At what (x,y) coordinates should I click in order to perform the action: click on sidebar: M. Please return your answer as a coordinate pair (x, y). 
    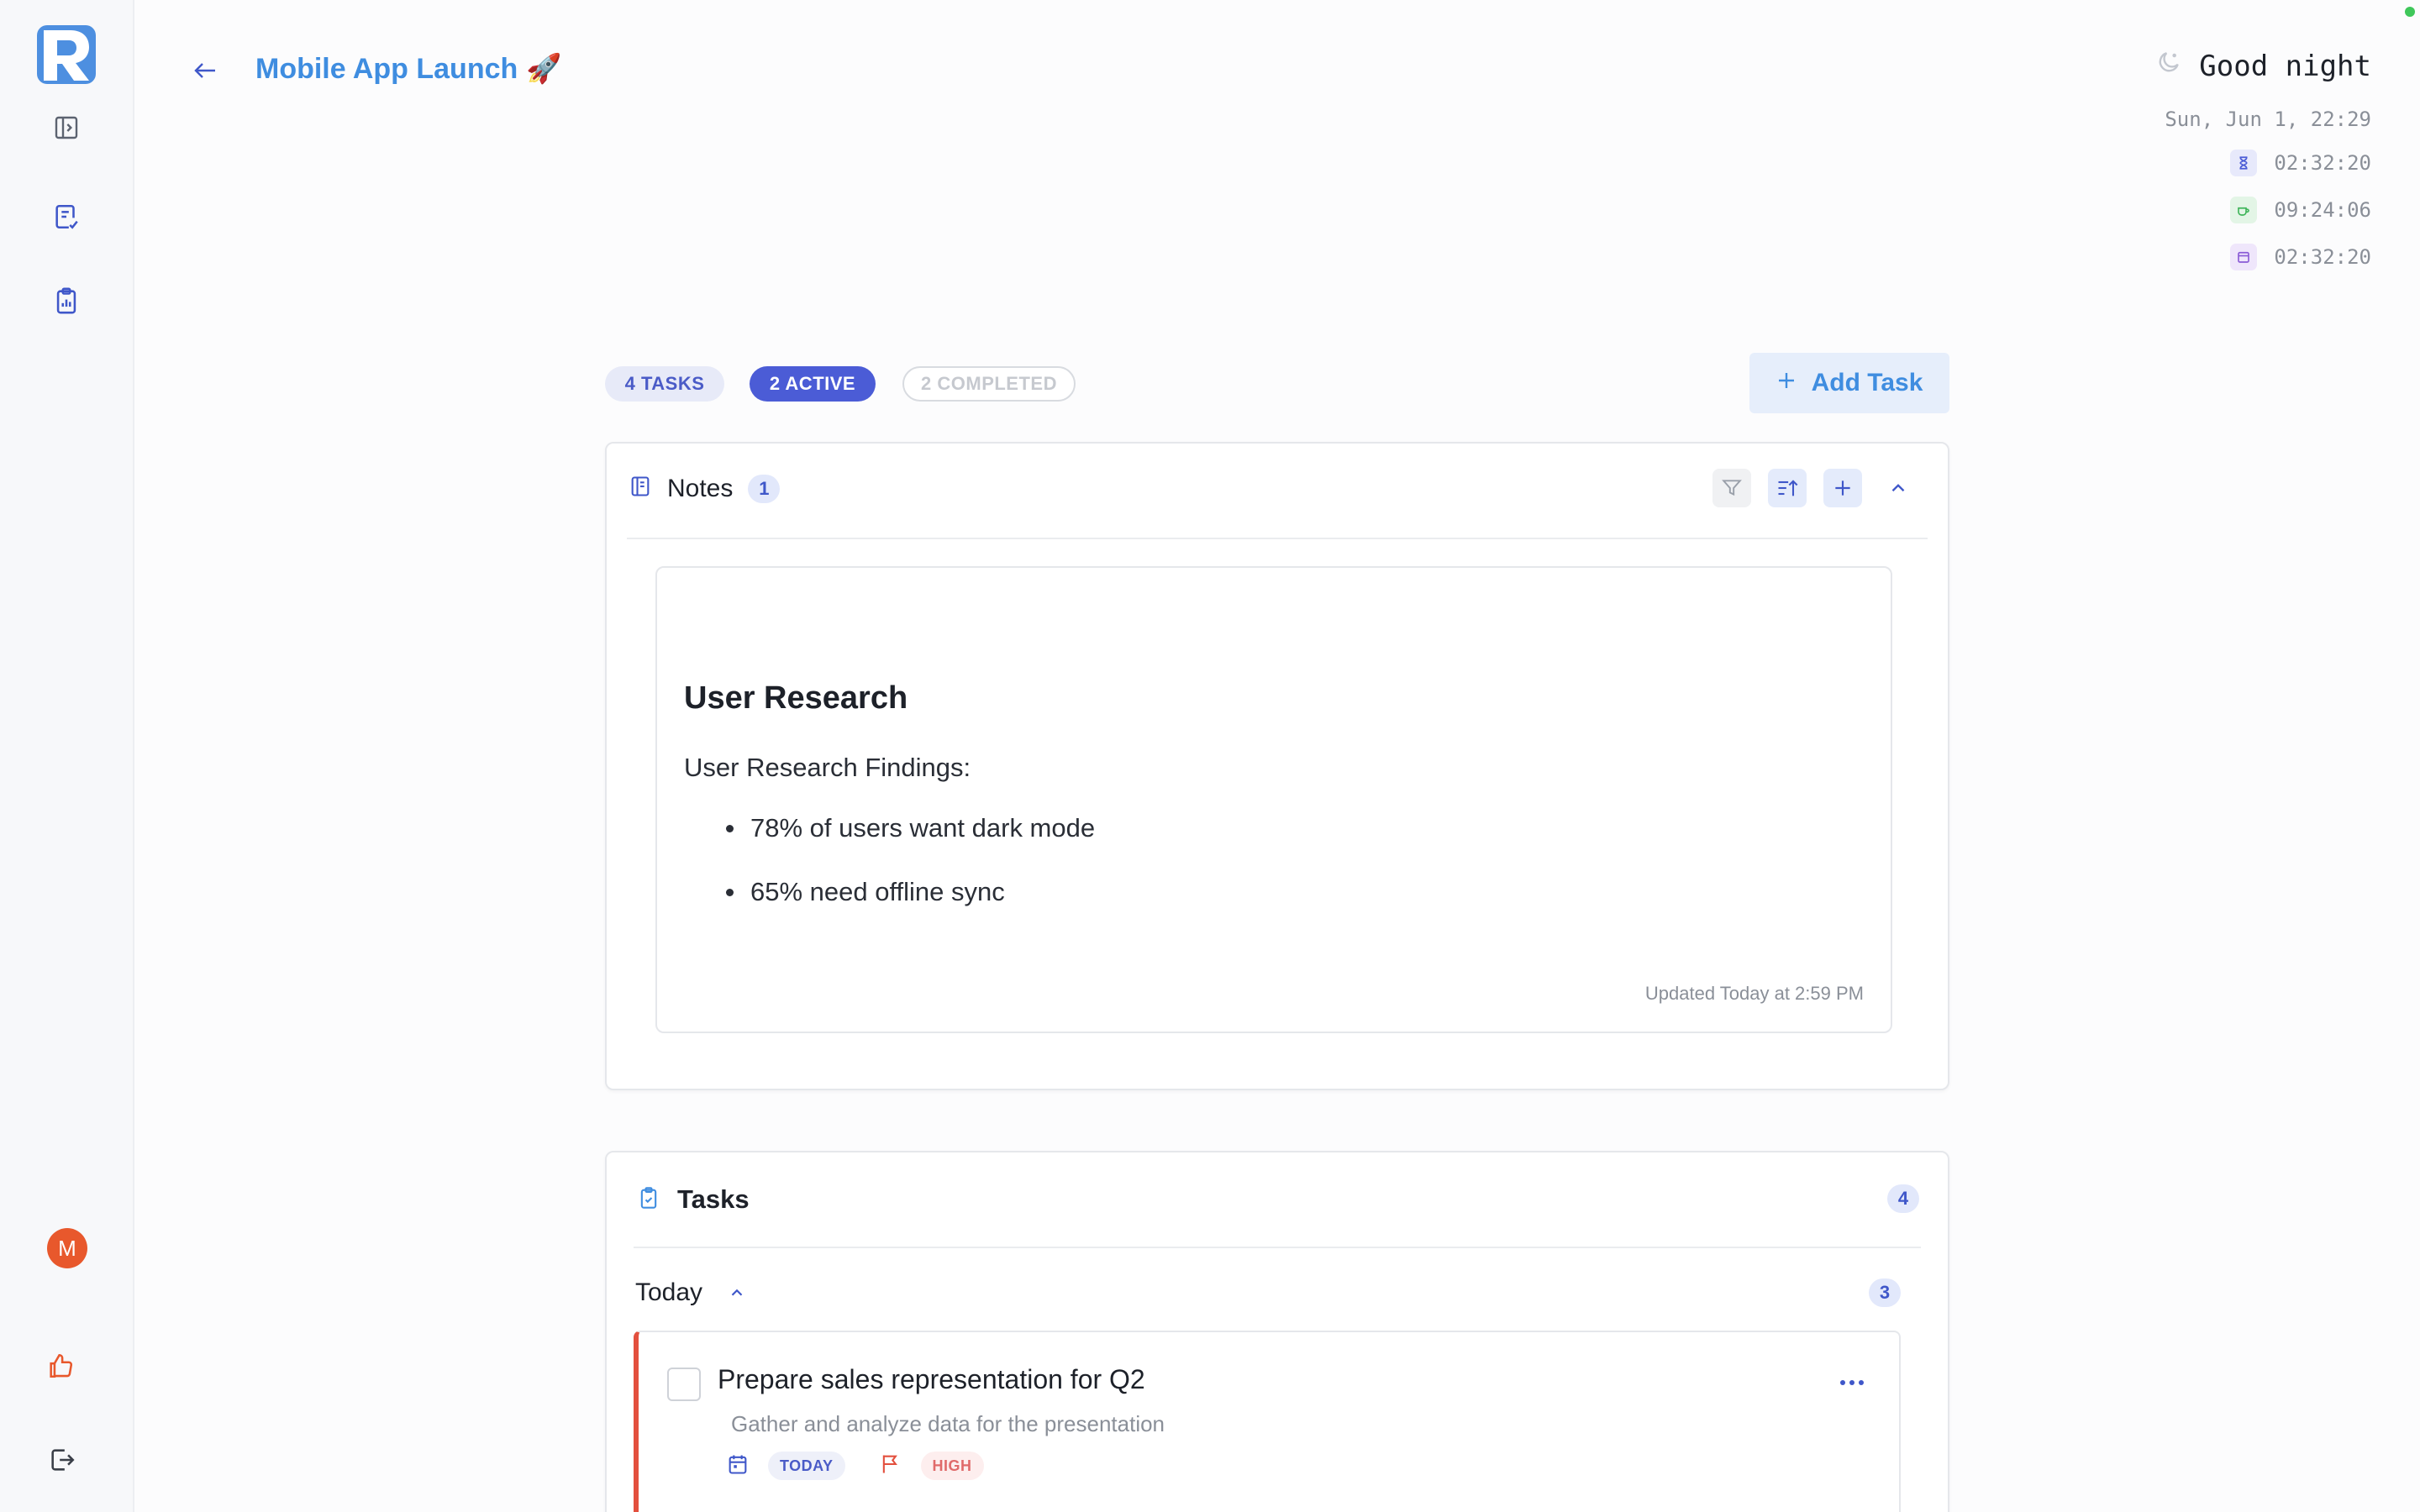
    Looking at the image, I should click on (67, 756).